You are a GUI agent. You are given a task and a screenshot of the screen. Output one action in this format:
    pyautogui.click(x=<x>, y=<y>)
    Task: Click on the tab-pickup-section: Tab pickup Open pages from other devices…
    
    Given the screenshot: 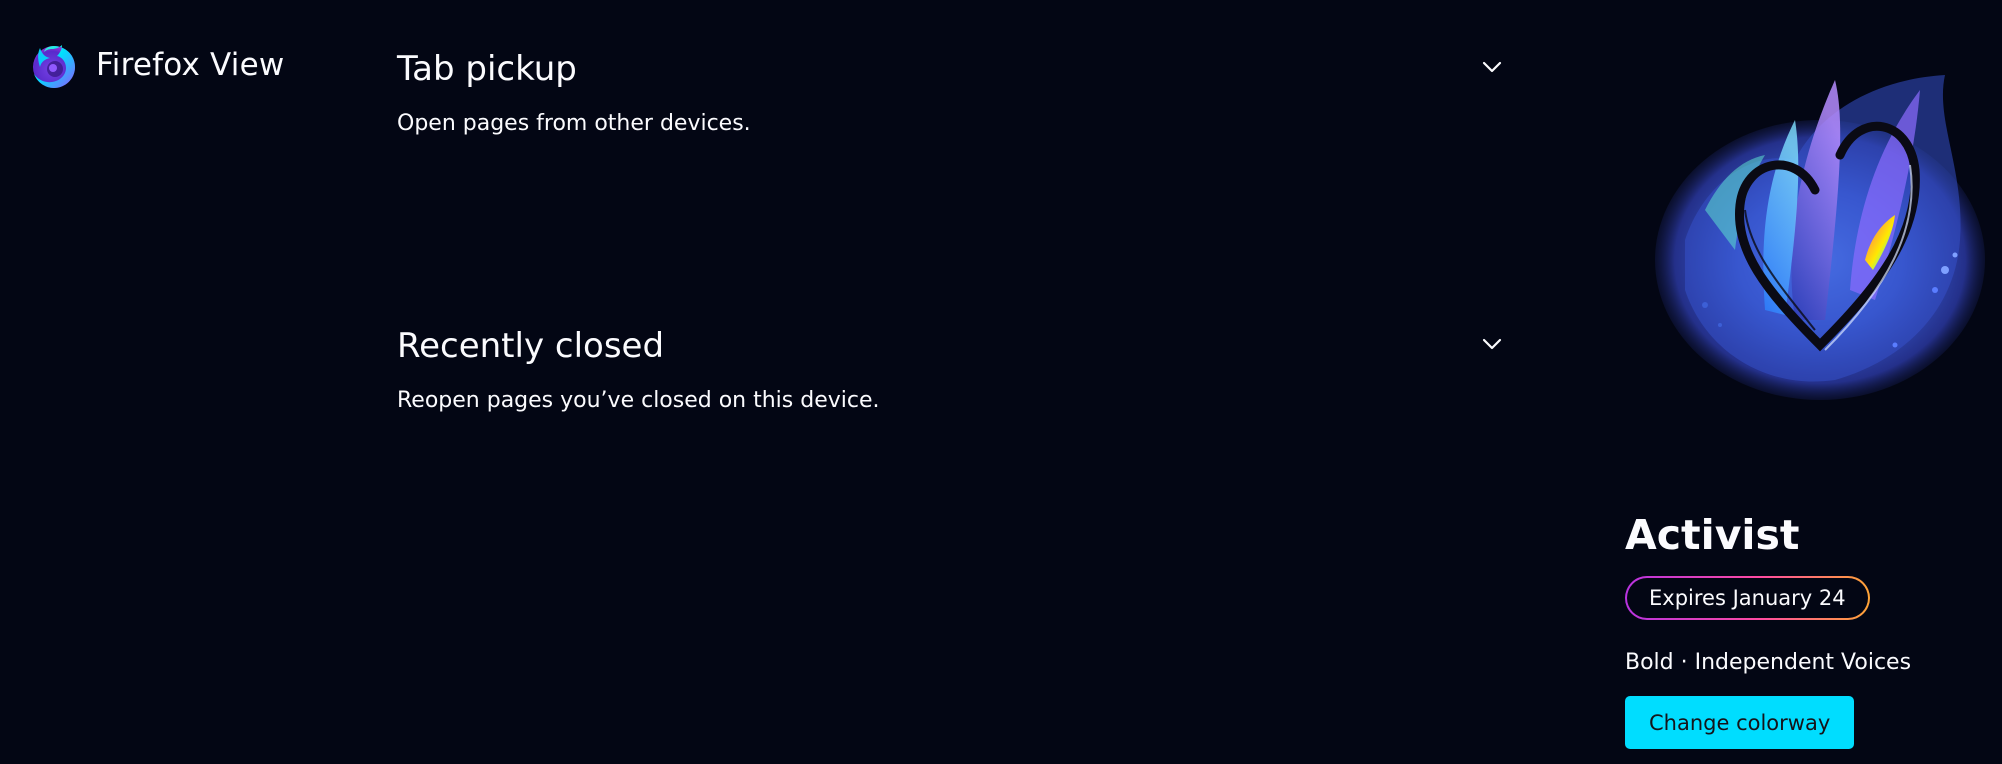 What is the action you would take?
    pyautogui.click(x=951, y=91)
    